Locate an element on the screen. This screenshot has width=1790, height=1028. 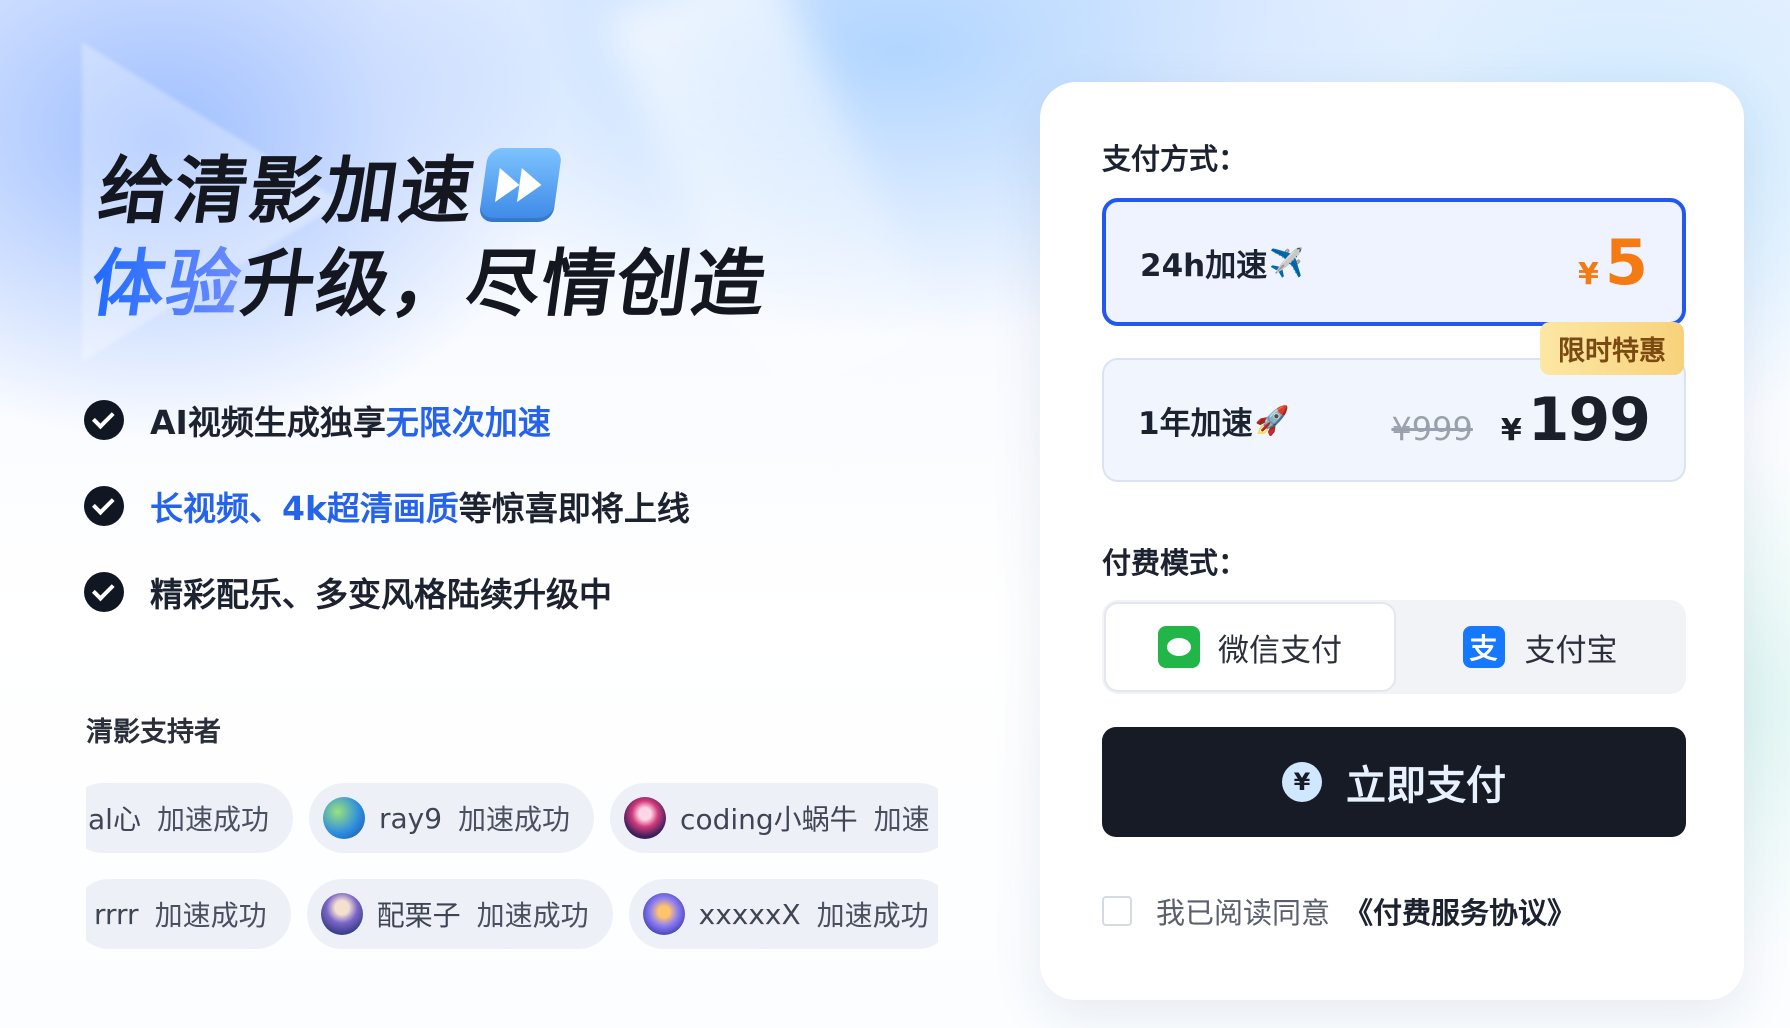
hero-title-rest: 升级，尽情创造 is located at coordinates (504, 284).